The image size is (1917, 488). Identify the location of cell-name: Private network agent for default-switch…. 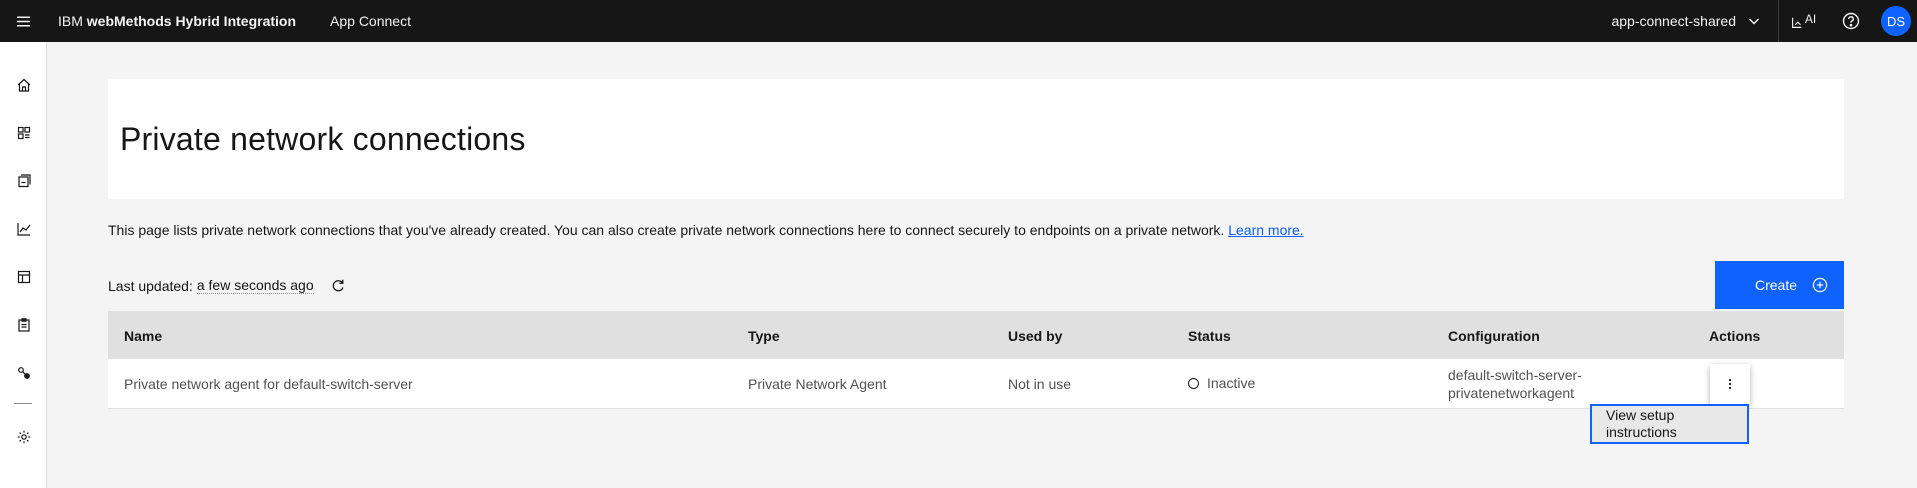
(268, 384).